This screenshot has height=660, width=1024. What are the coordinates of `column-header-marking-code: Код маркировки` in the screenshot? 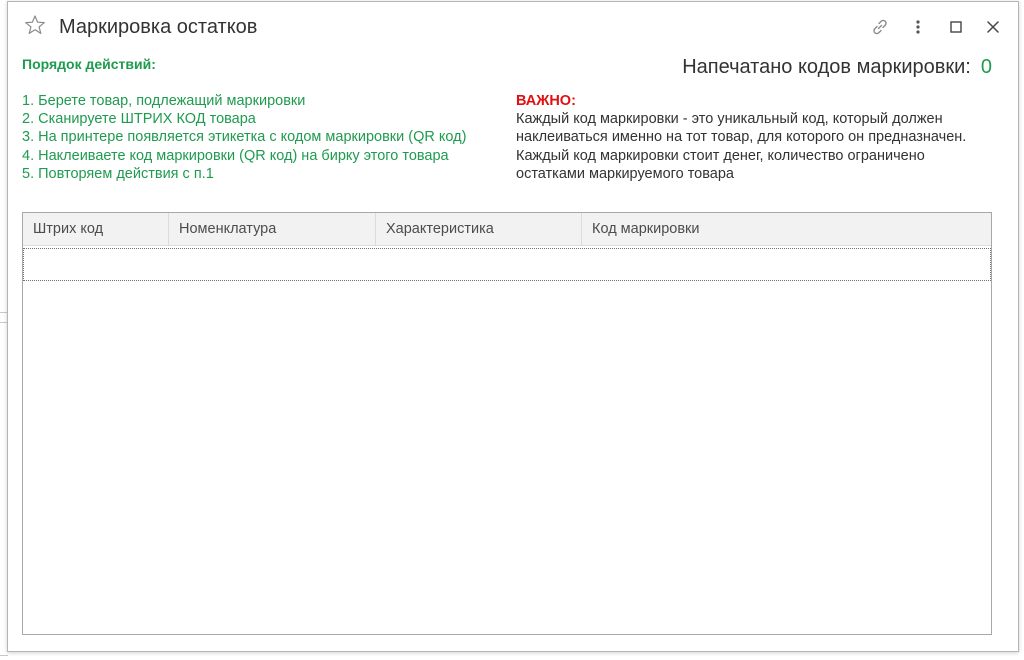 It's located at (786, 229).